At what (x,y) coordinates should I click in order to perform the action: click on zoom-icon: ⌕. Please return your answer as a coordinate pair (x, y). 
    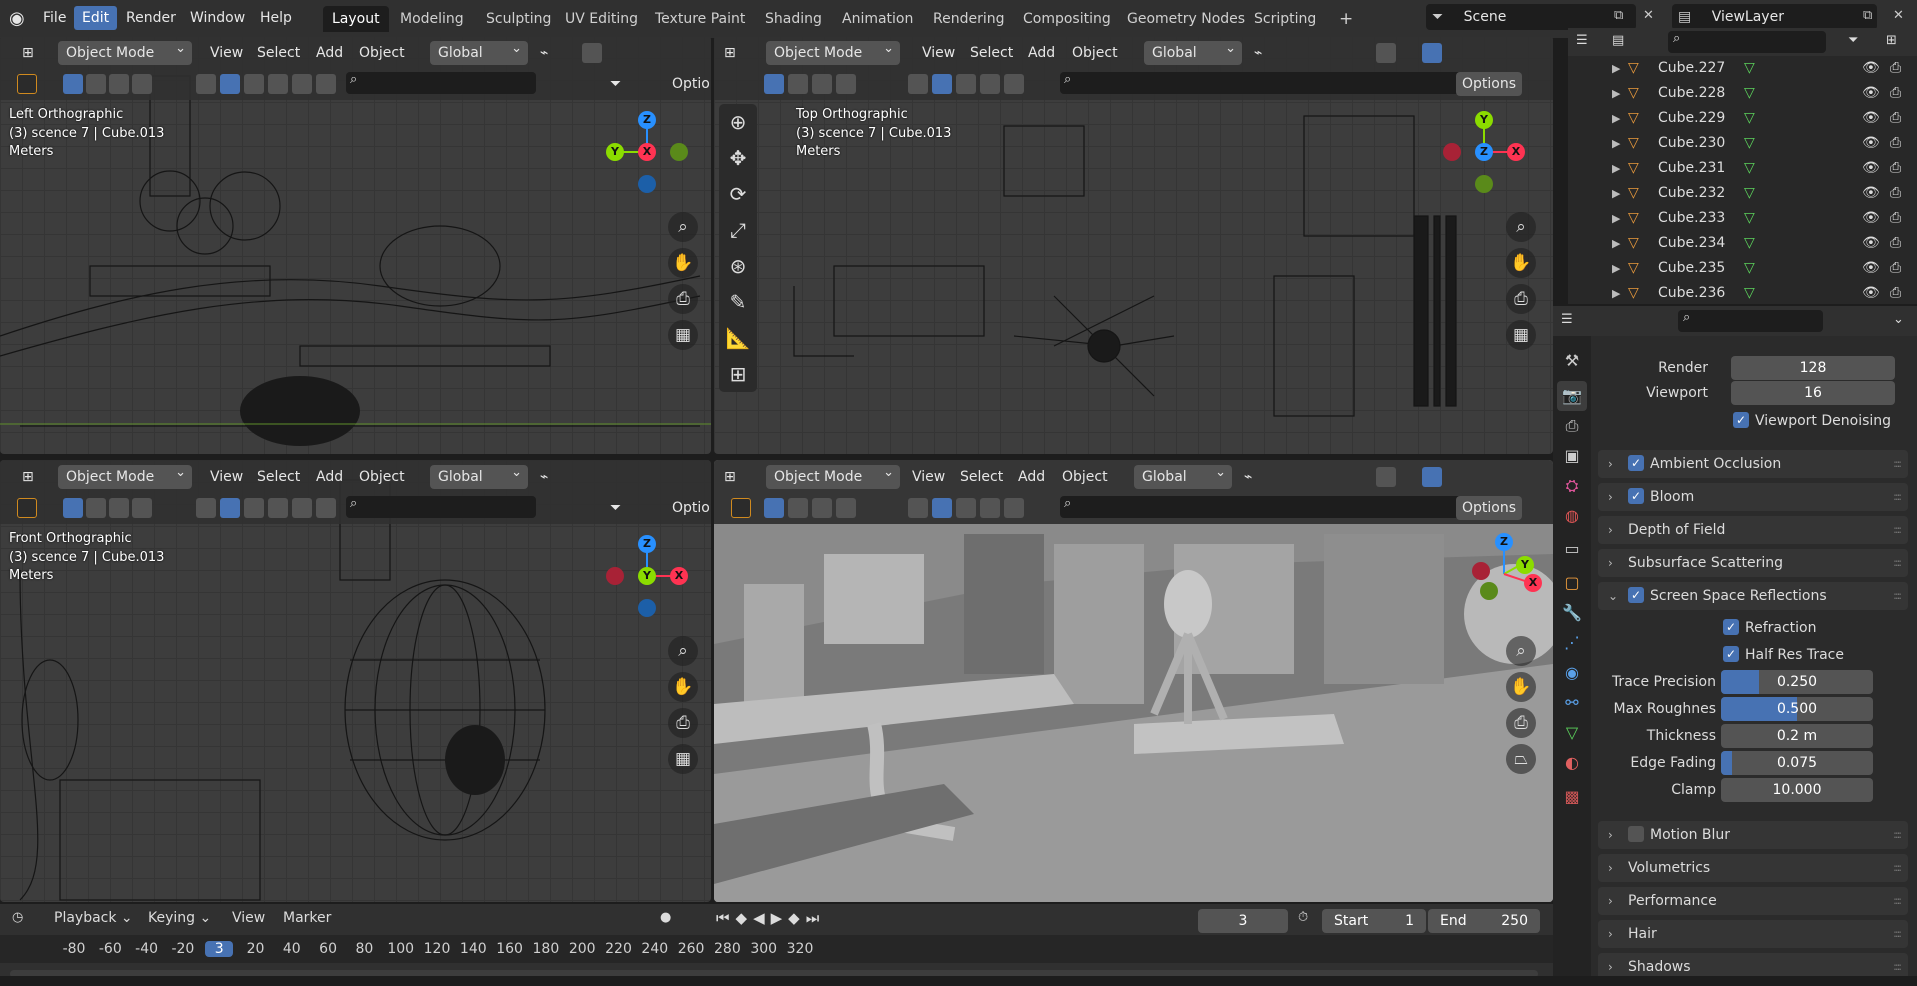
    Looking at the image, I should click on (1521, 227).